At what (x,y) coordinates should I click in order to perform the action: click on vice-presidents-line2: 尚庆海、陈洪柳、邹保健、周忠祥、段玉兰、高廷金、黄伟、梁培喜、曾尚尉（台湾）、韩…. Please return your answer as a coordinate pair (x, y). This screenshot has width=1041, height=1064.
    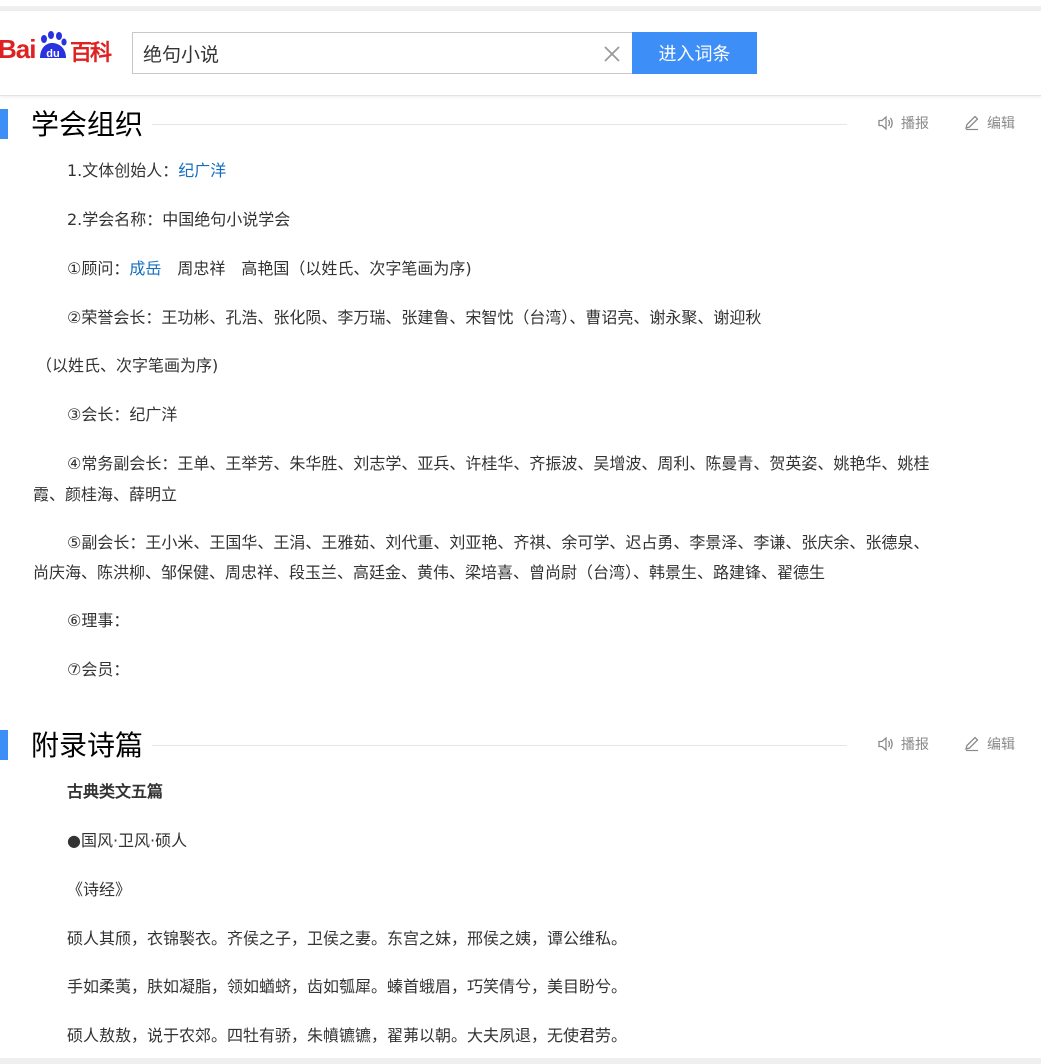
    Looking at the image, I should click on (429, 572).